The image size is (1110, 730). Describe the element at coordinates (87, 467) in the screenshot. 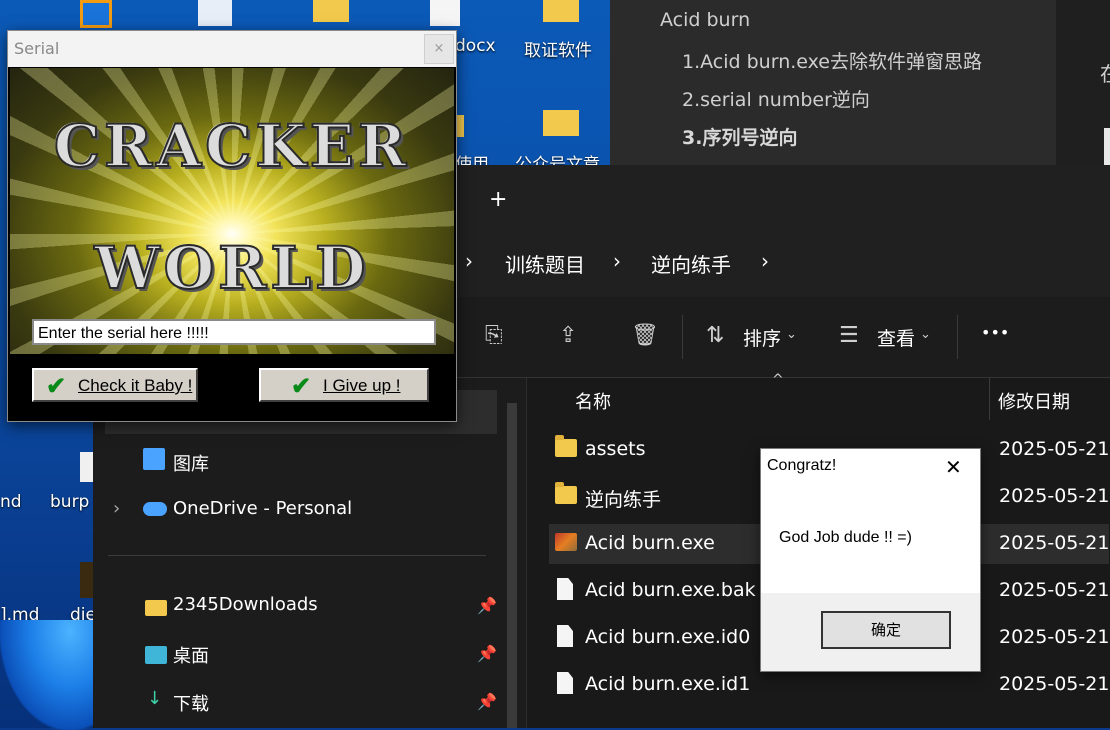

I see `burp-icon` at that location.